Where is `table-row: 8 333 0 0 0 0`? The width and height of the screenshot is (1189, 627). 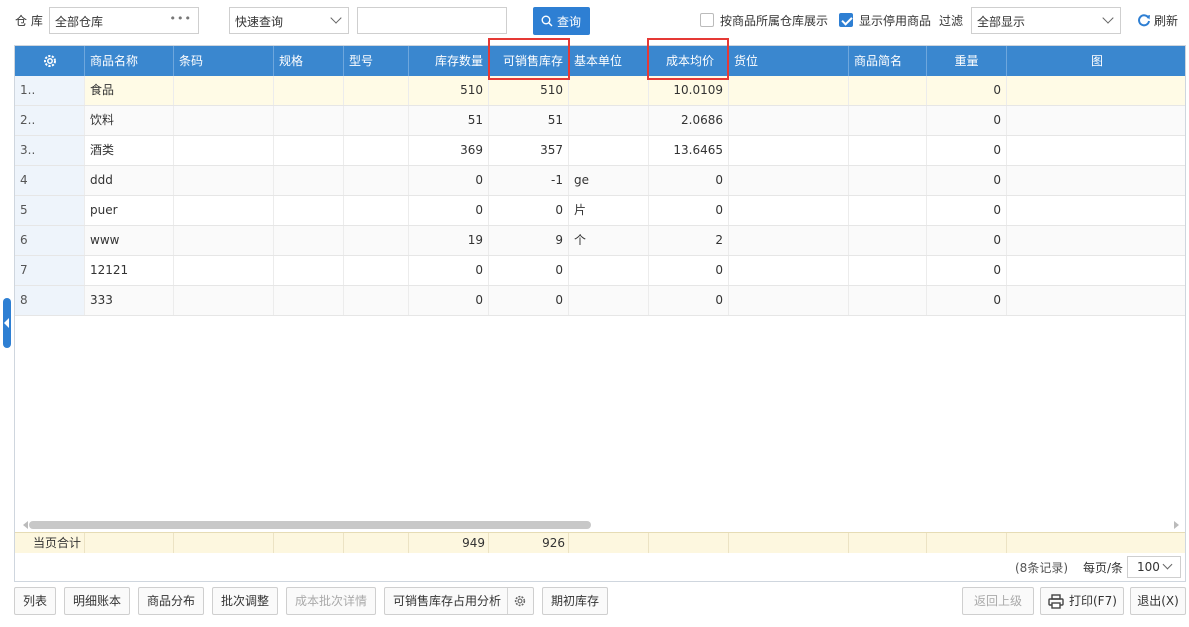
table-row: 8 333 0 0 0 0 is located at coordinates (600, 301).